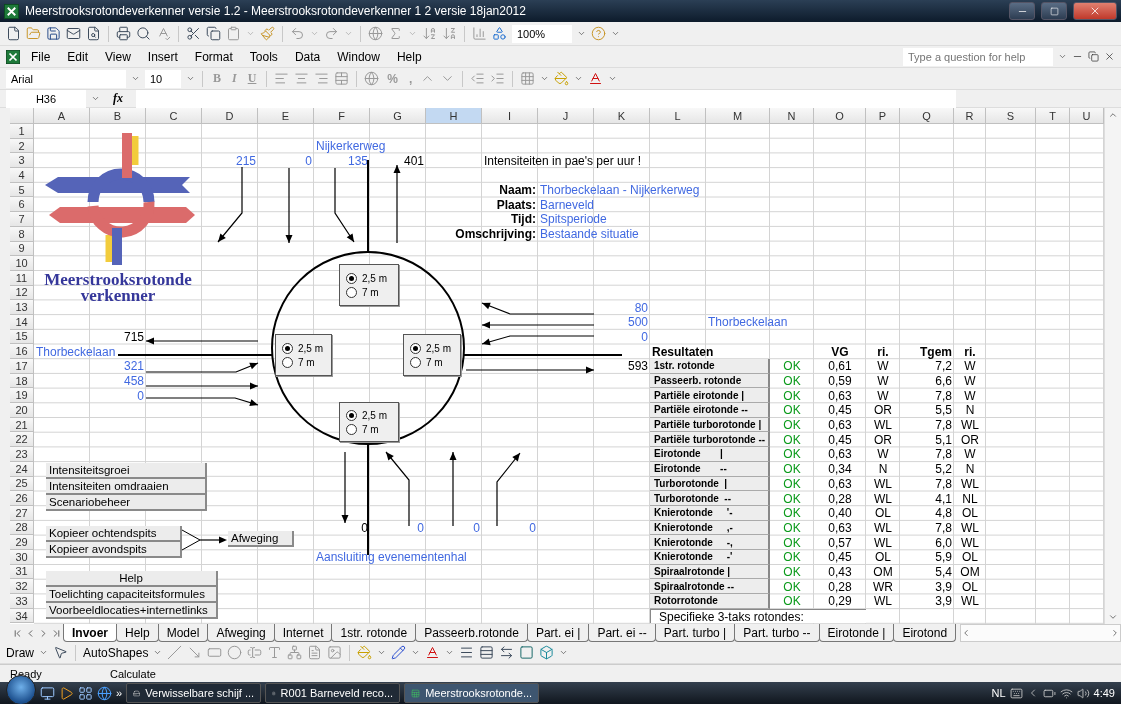 This screenshot has height=704, width=1121. I want to click on copy-icon, so click(213, 33).